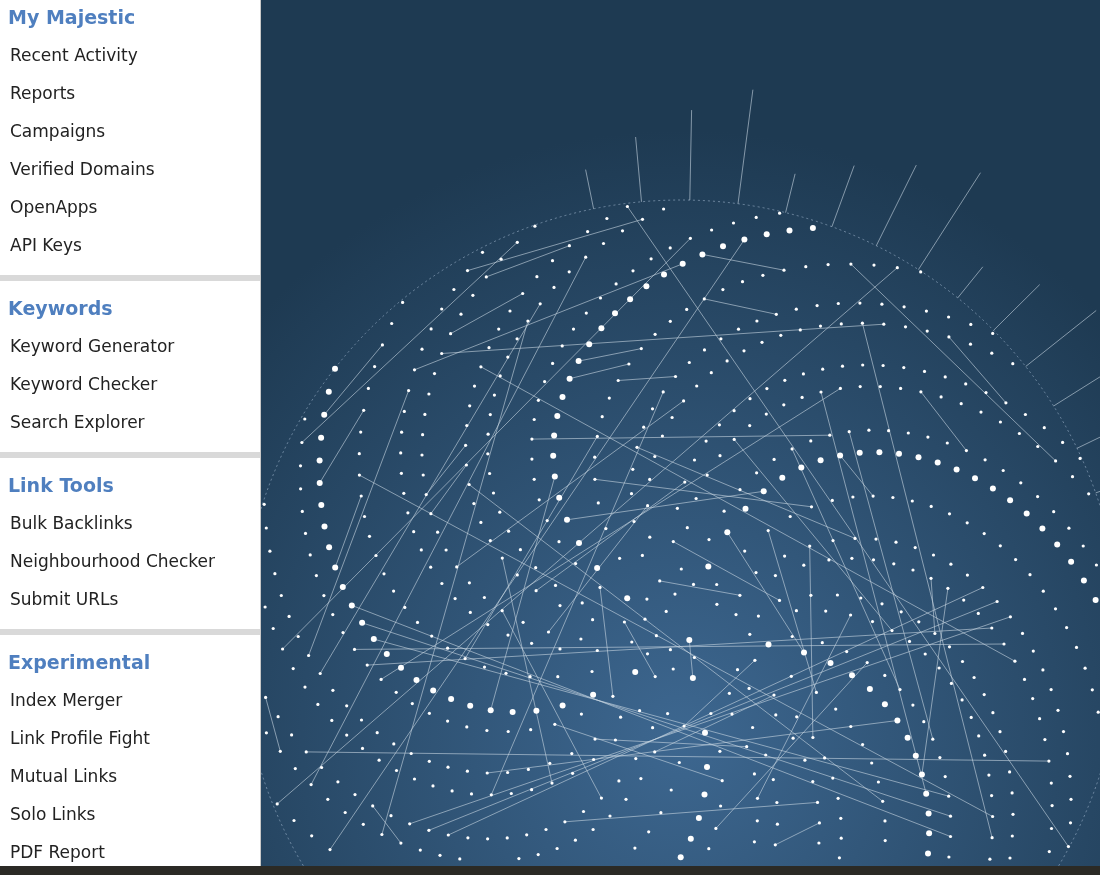 The height and width of the screenshot is (875, 1100). Describe the element at coordinates (66, 523) in the screenshot. I see `menu-link: Bulk Backlinks` at that location.